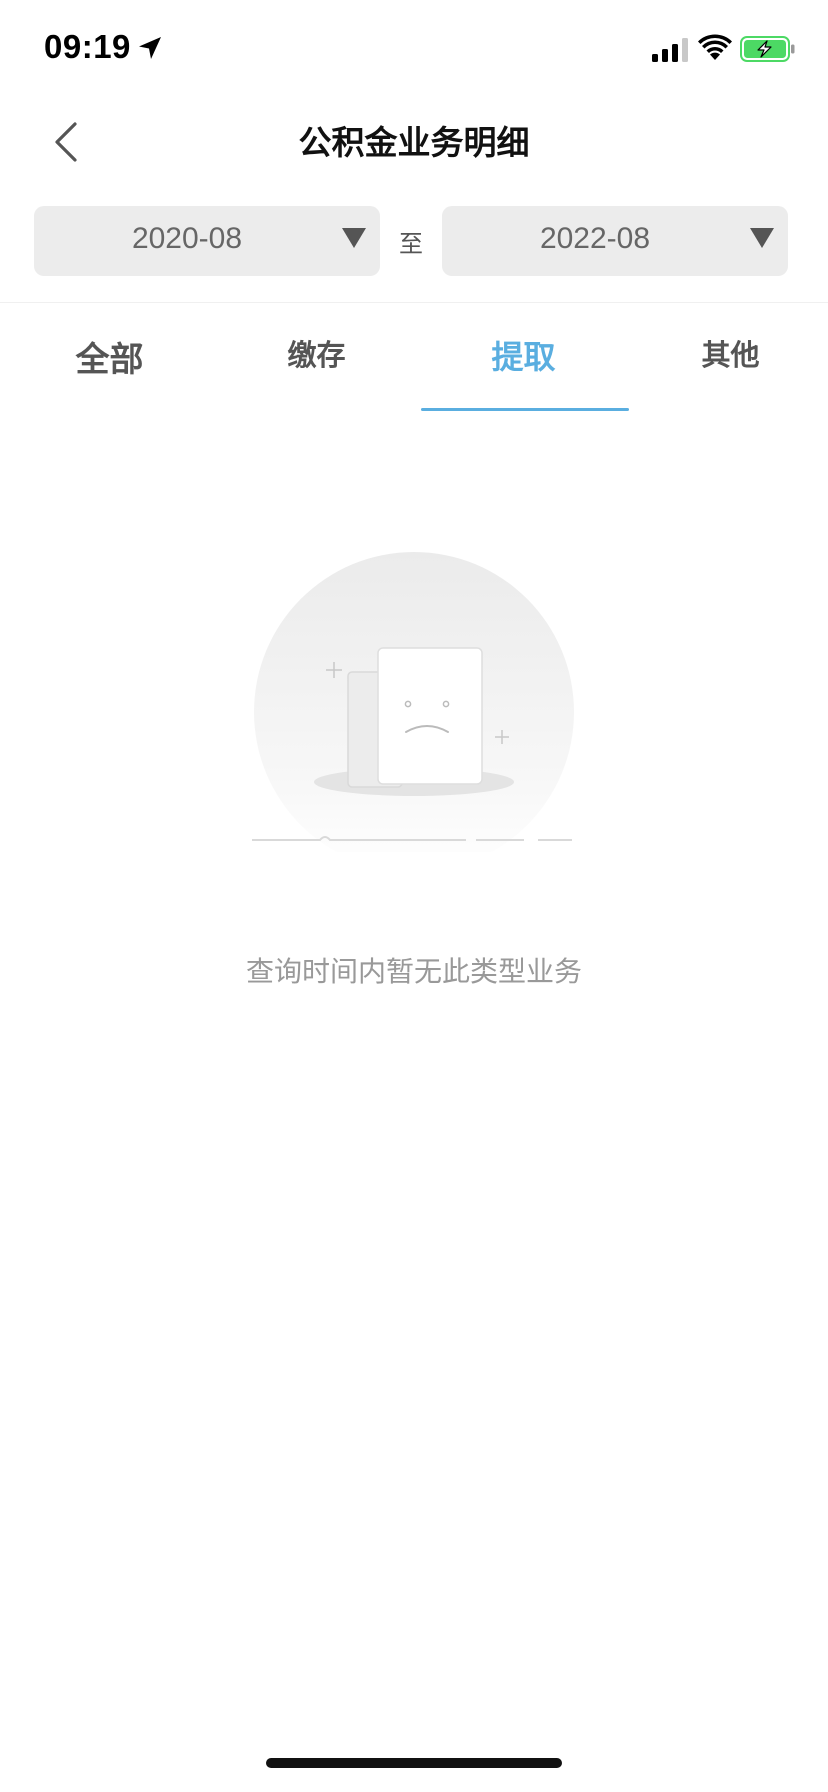  What do you see at coordinates (523, 355) in the screenshot?
I see `tab-withdraw: 提取` at bounding box center [523, 355].